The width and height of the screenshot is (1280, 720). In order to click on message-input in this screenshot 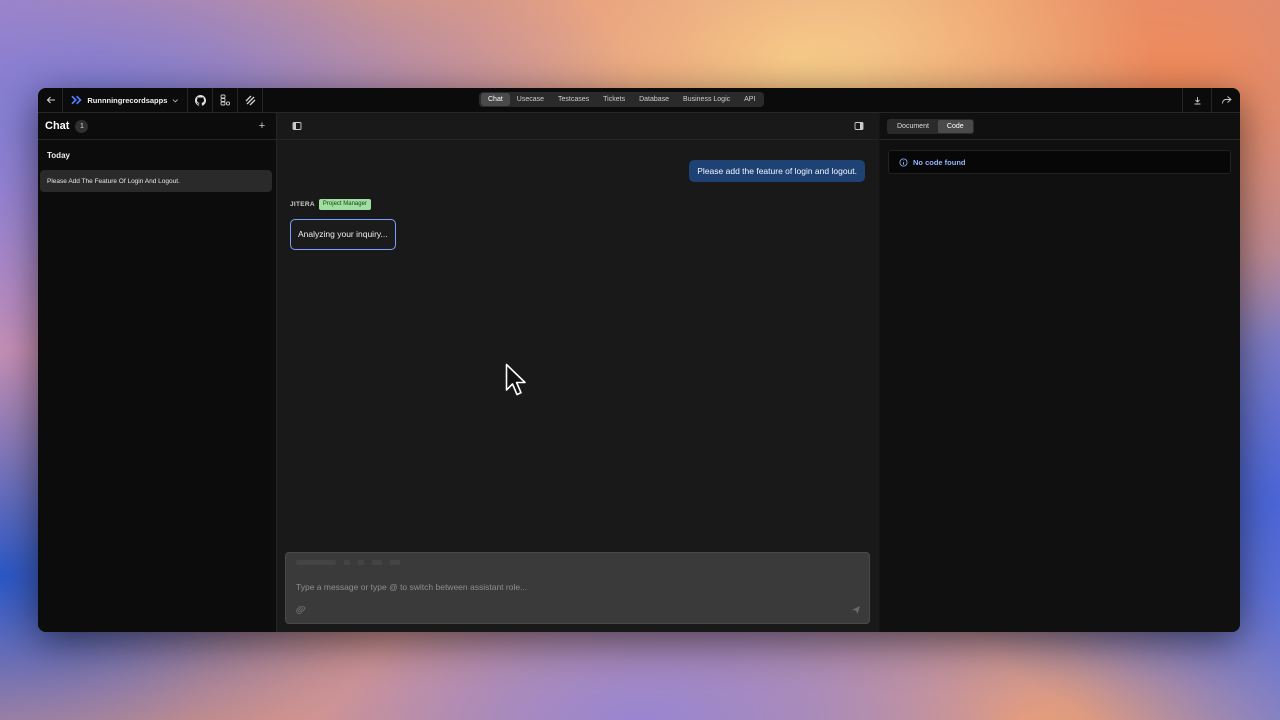, I will do `click(577, 587)`.